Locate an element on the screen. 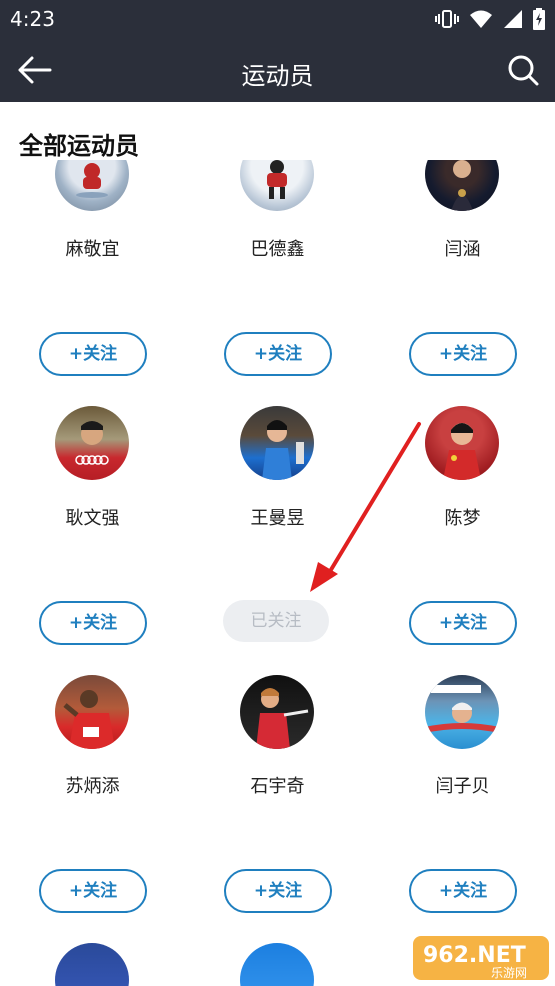 Image resolution: width=555 pixels, height=986 pixels. page-title: 运动员 is located at coordinates (277, 76).